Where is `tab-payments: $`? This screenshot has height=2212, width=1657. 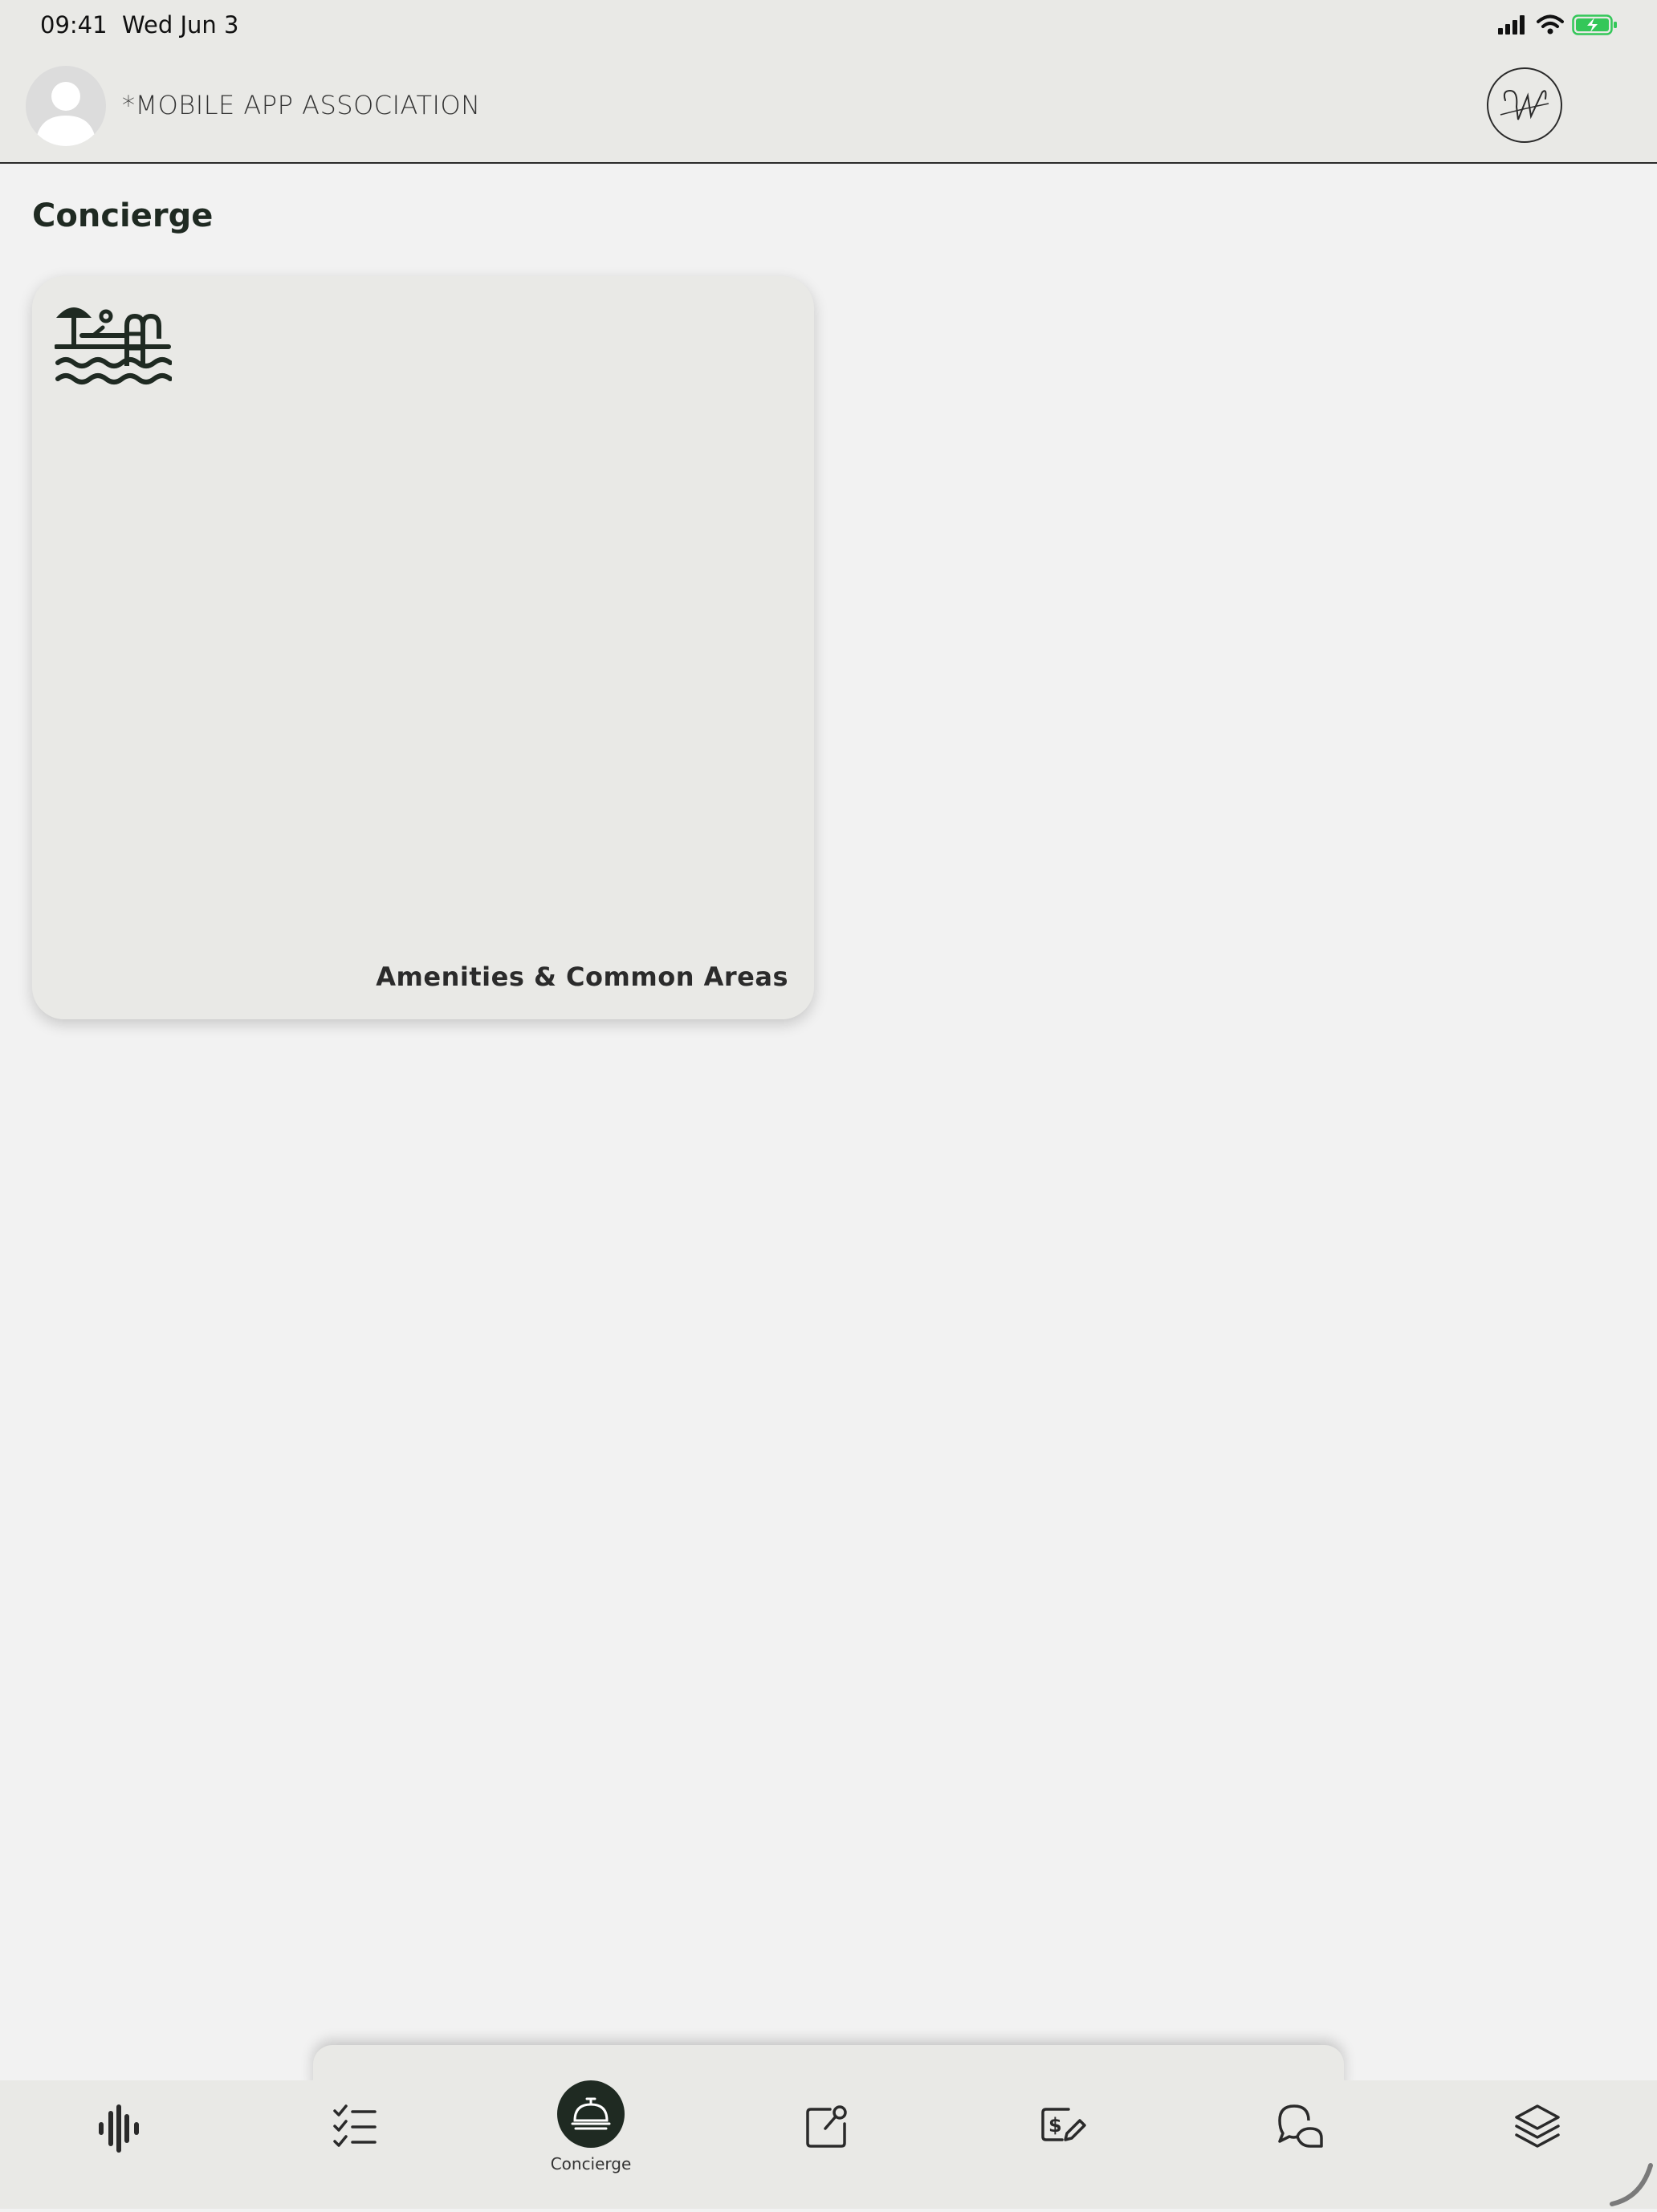 tab-payments: $ is located at coordinates (1064, 2140).